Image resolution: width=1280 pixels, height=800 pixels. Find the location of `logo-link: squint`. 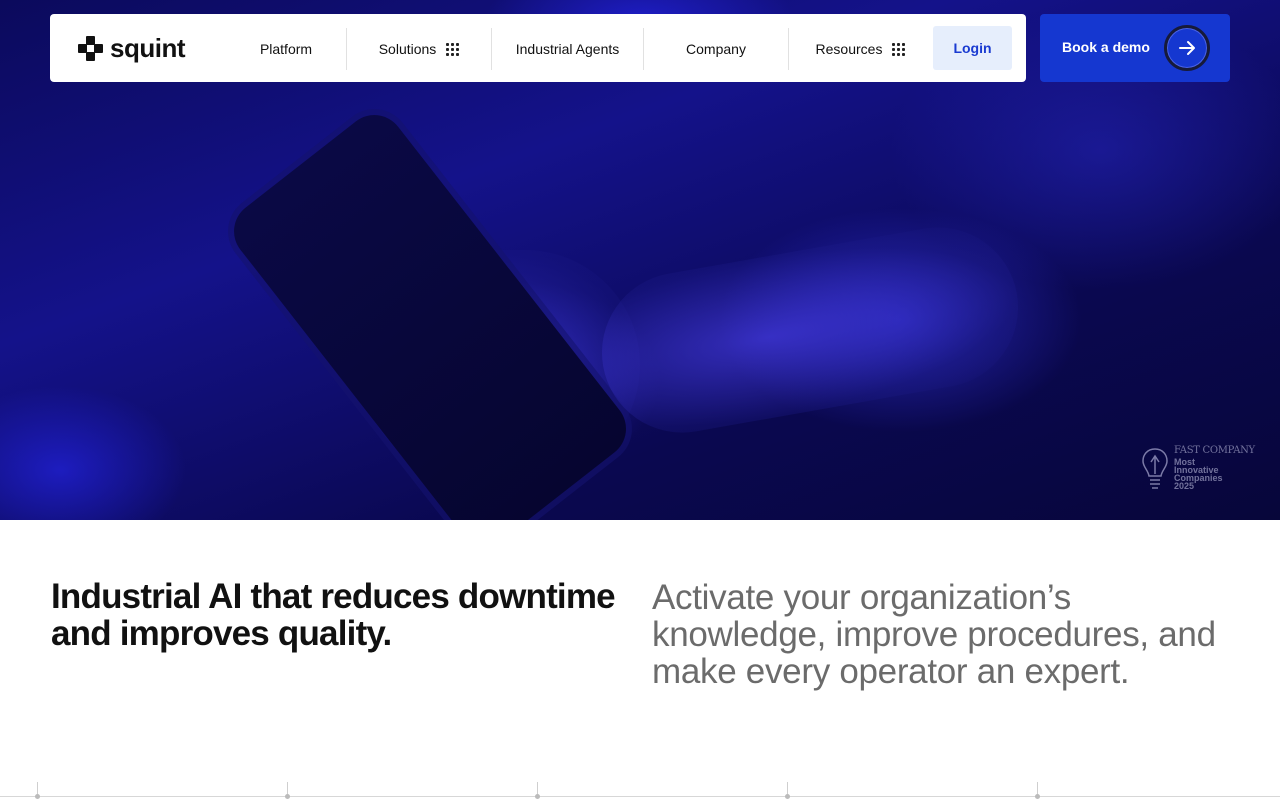

logo-link: squint is located at coordinates (132, 48).